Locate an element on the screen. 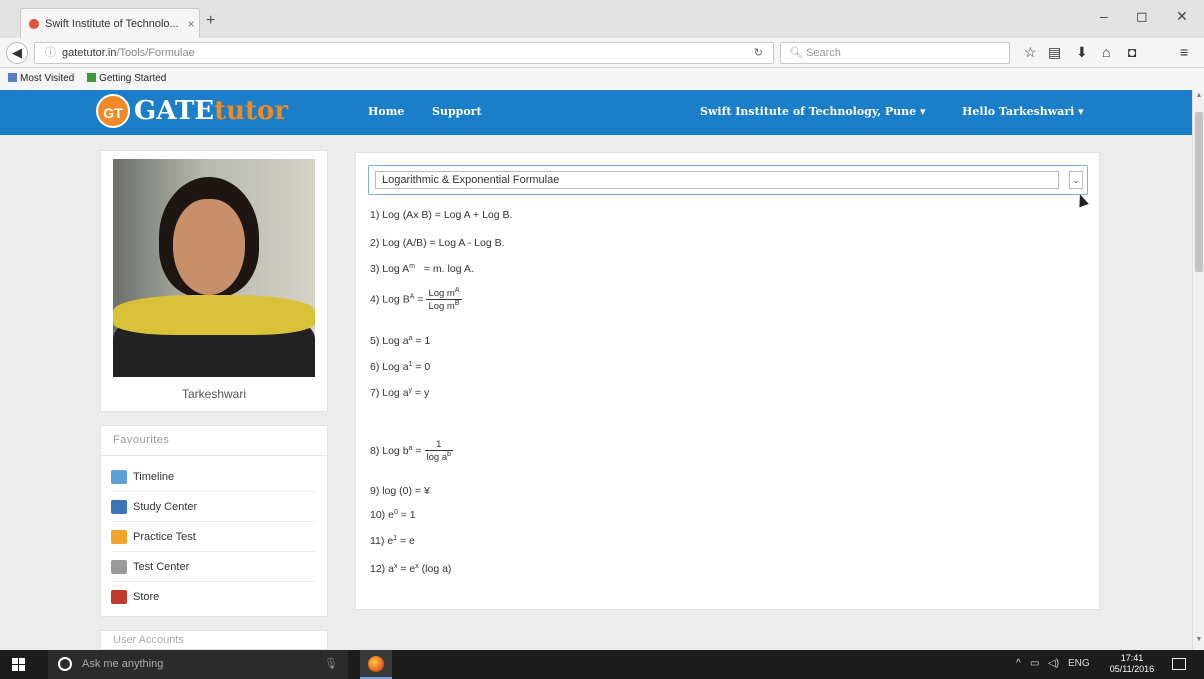  logo-gate-text: GATE is located at coordinates (174, 111).